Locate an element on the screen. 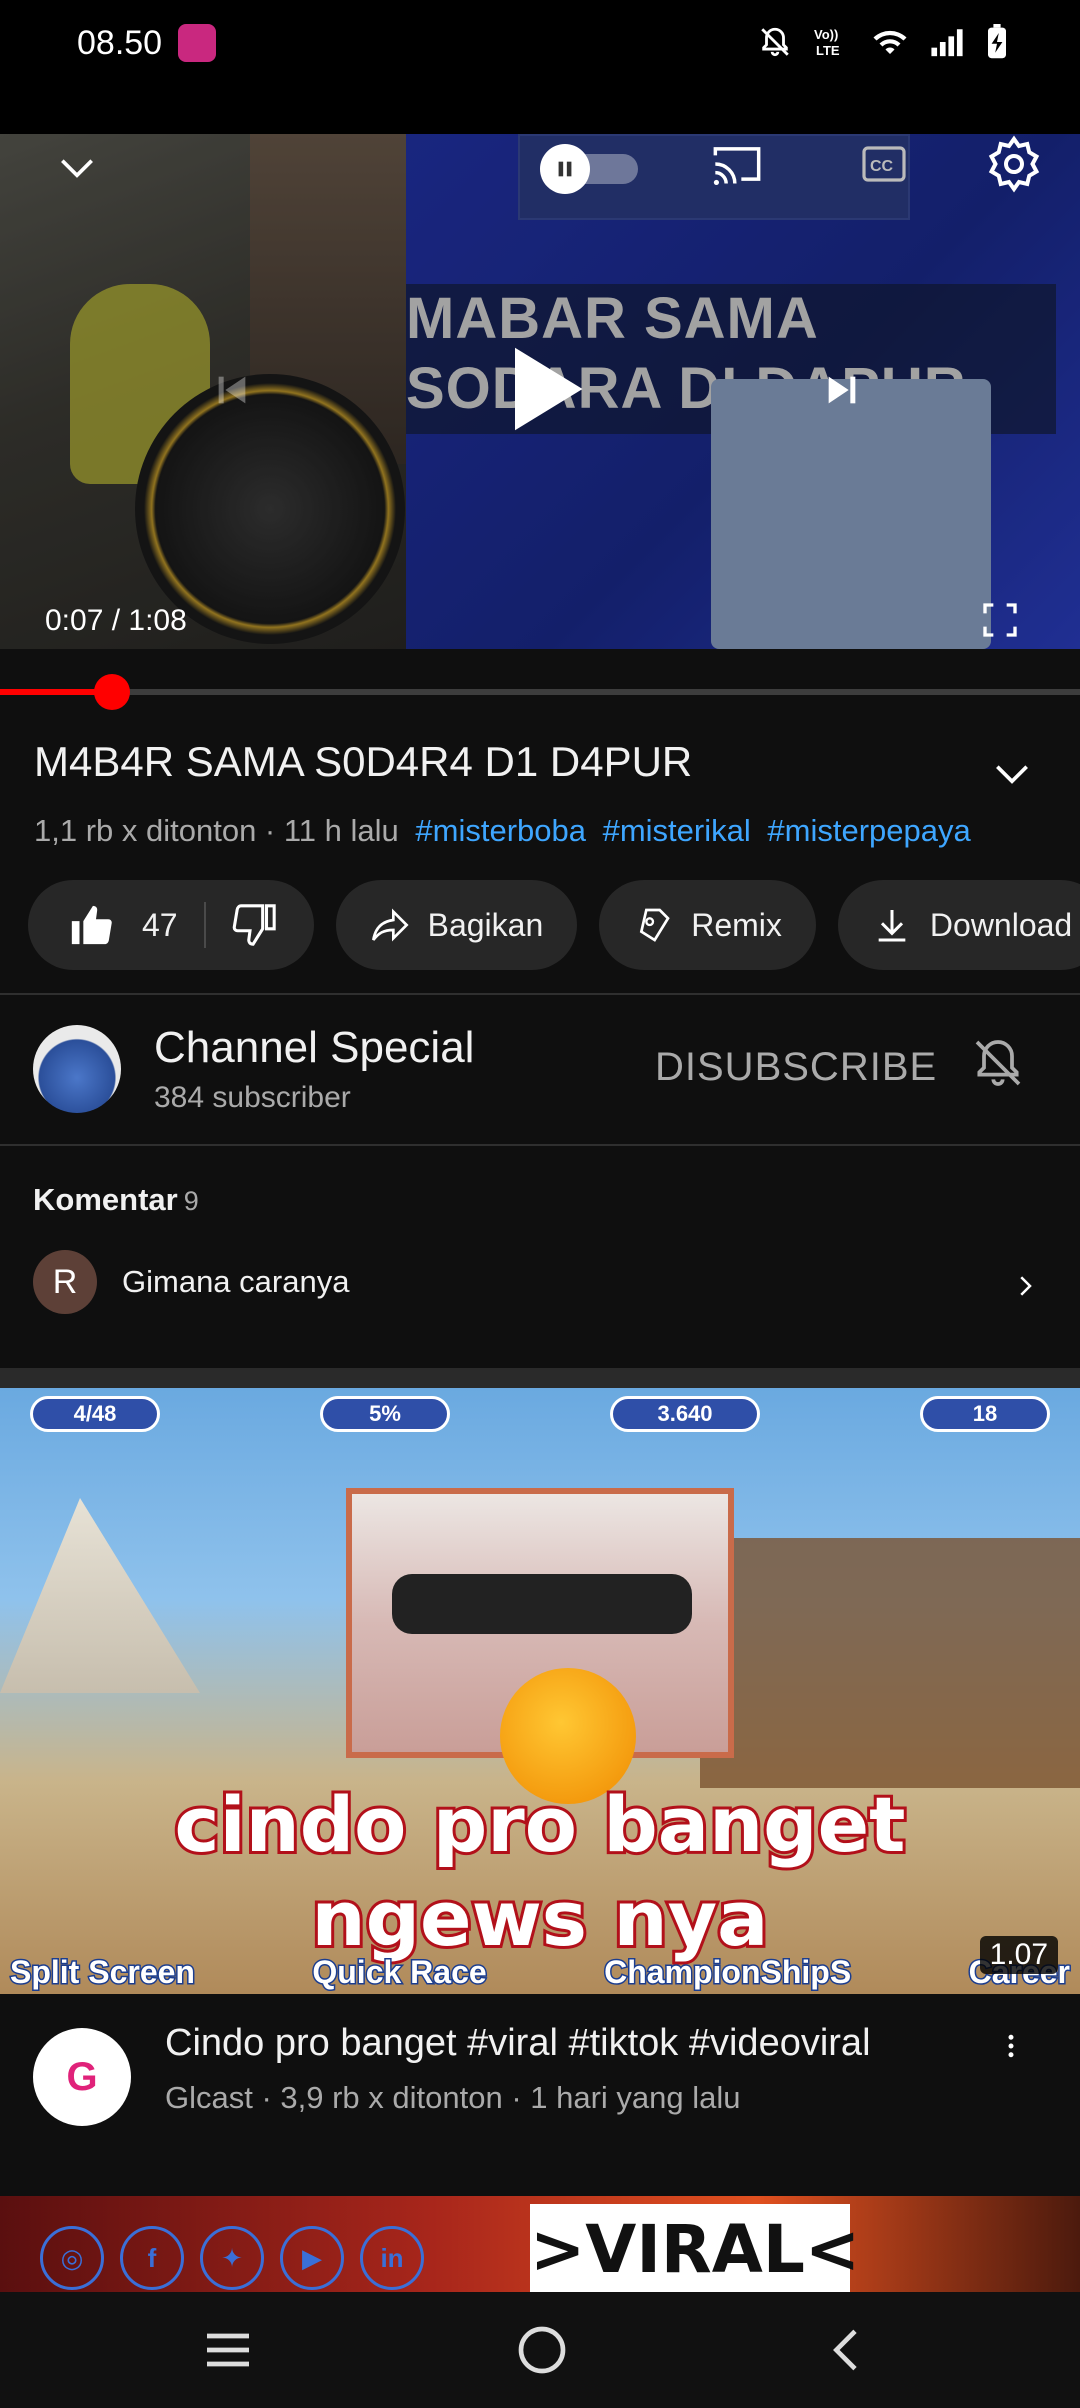  wooden-deck-image is located at coordinates (890, 1663).